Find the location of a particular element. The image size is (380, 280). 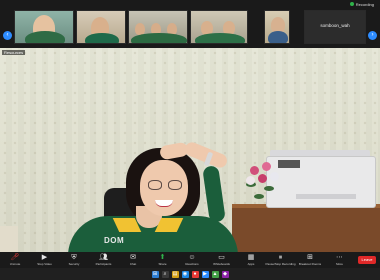

participants-button: 👥︎ Participants is located at coordinates (104, 260).